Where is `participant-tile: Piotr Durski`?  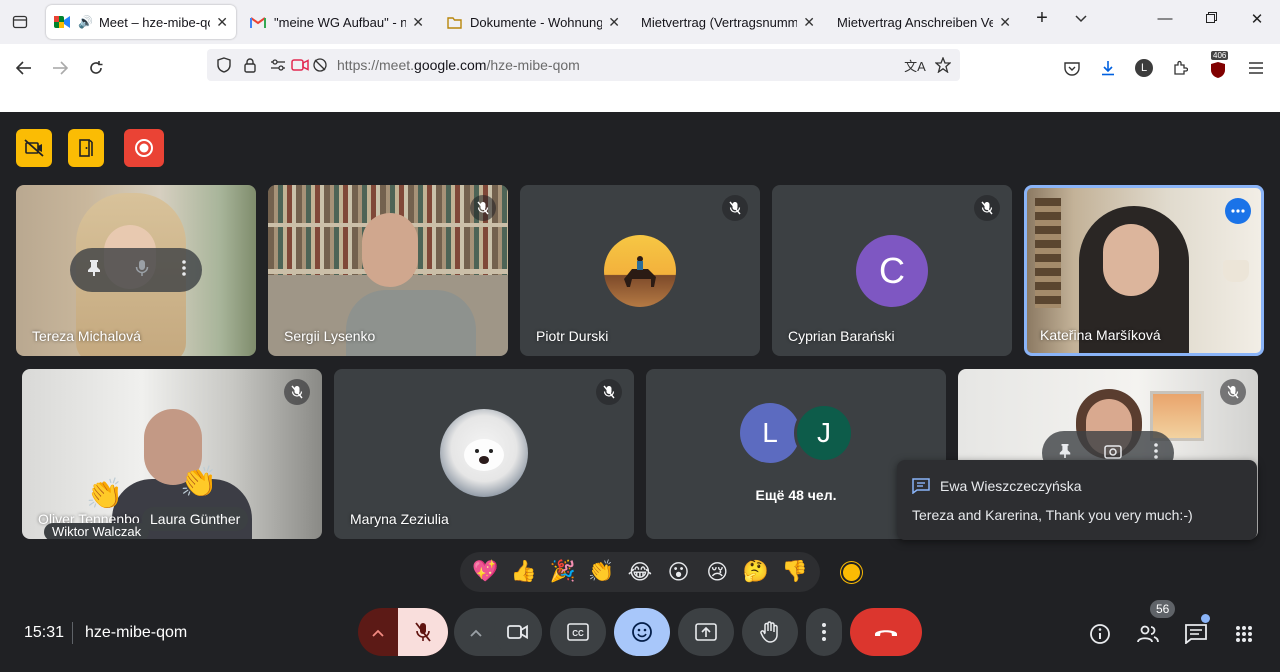
participant-tile: Piotr Durski is located at coordinates (640, 270).